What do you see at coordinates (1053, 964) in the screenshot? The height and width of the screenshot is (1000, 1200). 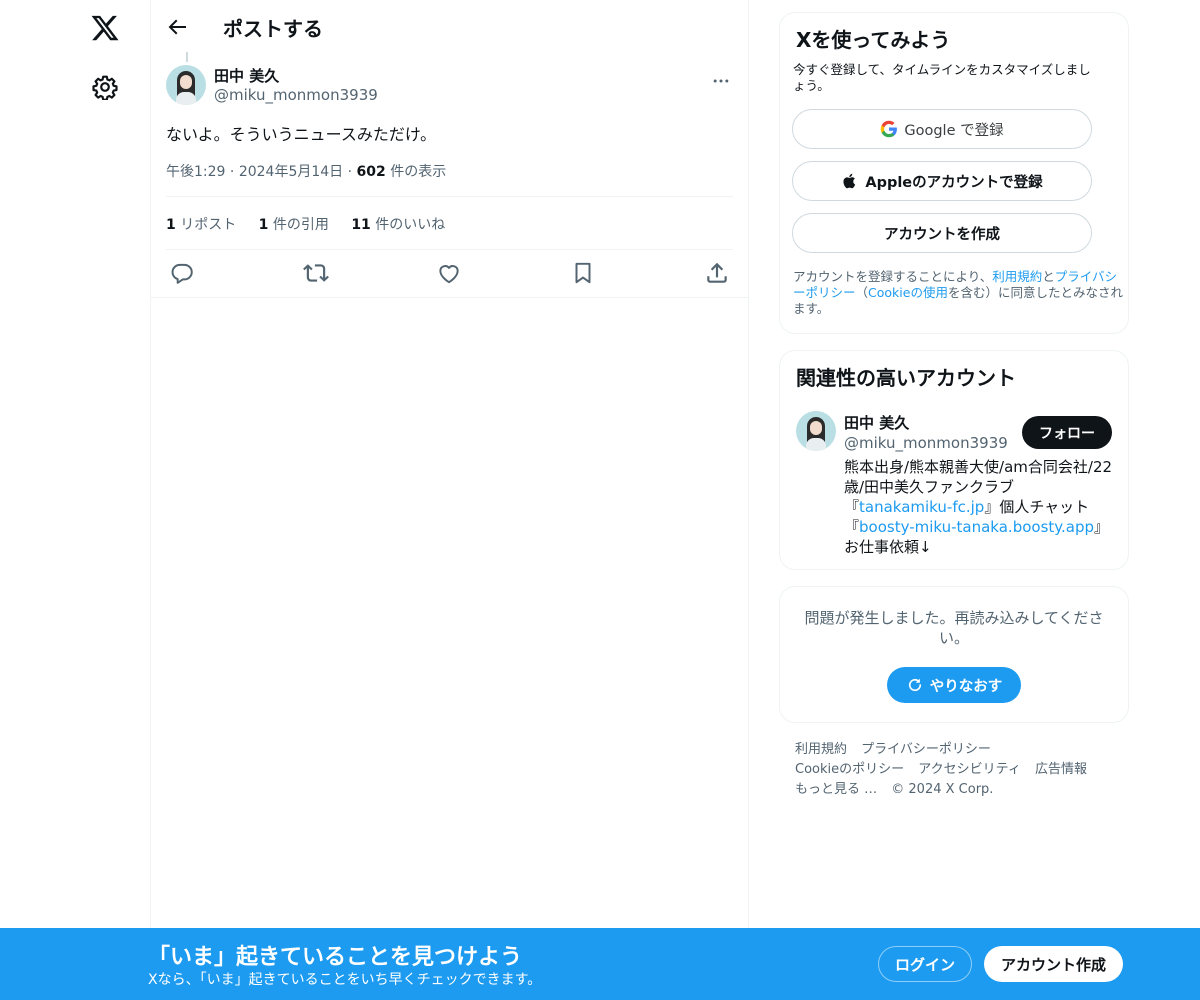 I see `banner-signup-button: アカウント作成` at bounding box center [1053, 964].